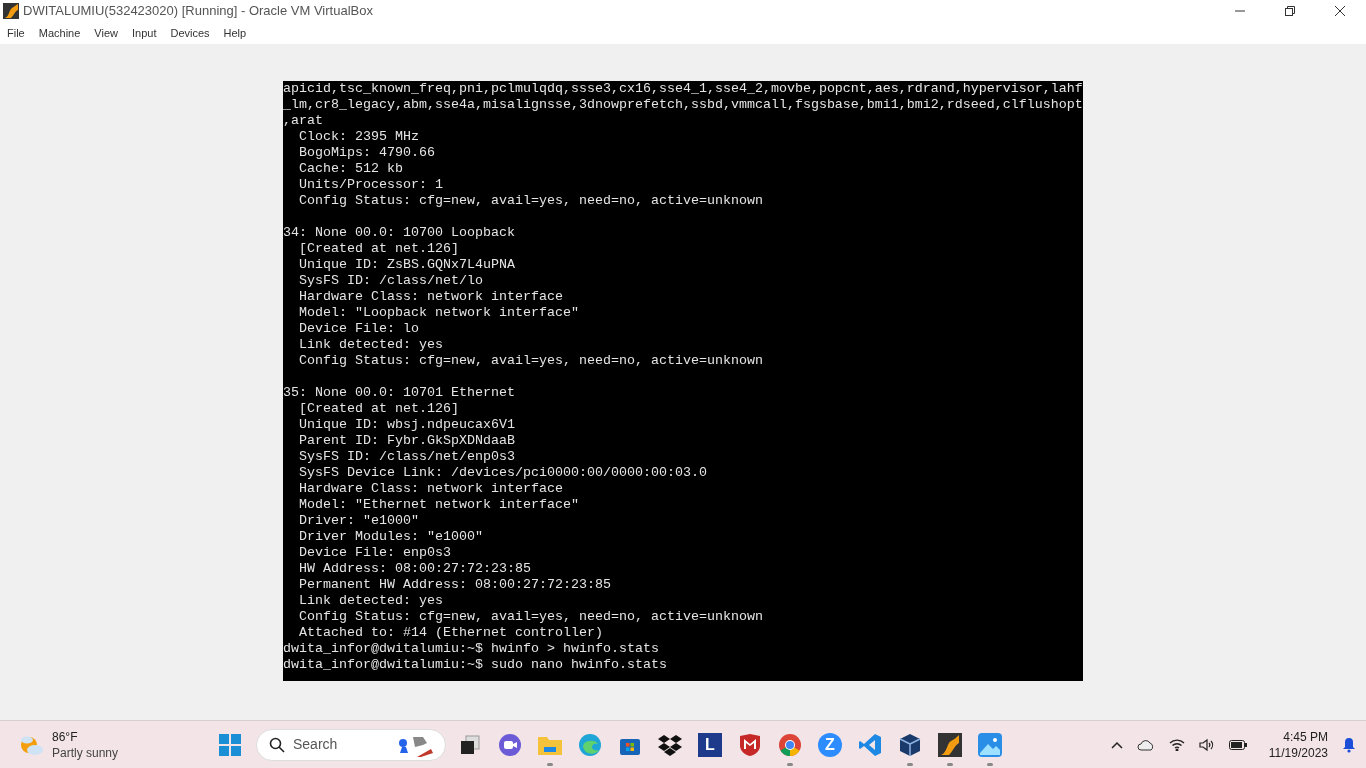  Describe the element at coordinates (450, 633) in the screenshot. I see `terminal-line: Attached to: #14 (Ethernet controller)` at that location.